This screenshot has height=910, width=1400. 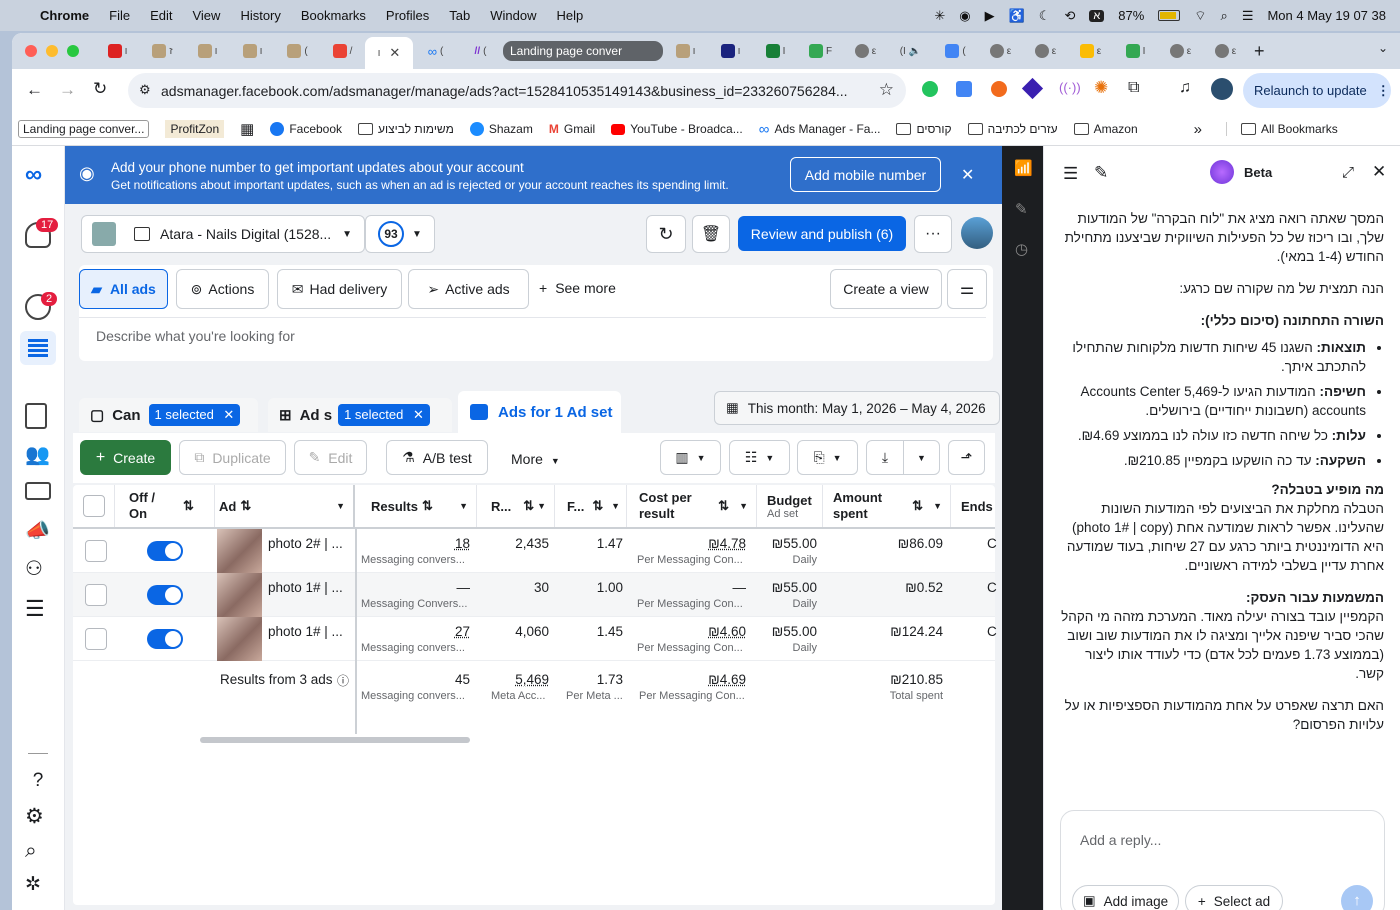 What do you see at coordinates (232, 457) in the screenshot?
I see `duplicate-button: ⧉ Duplicate` at bounding box center [232, 457].